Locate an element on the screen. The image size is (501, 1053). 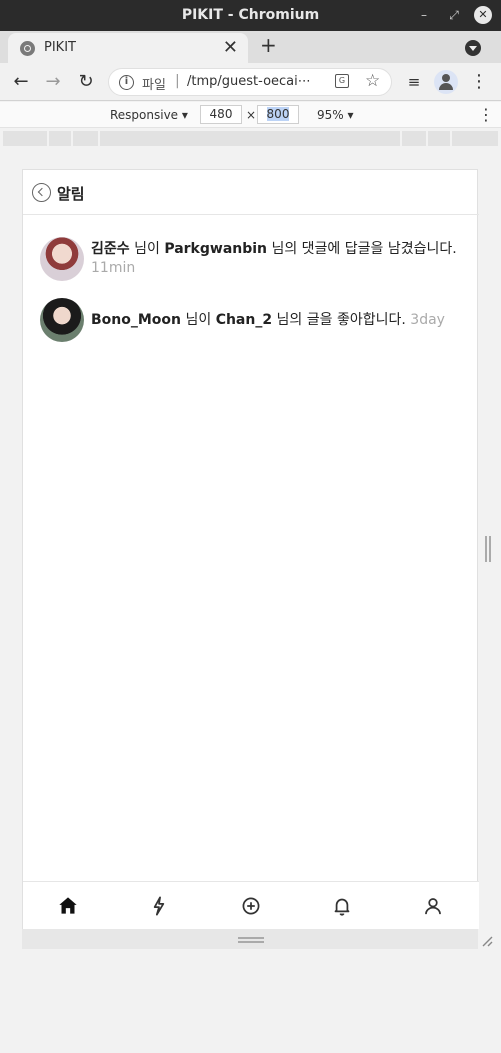
address-bar: i 파일 | /tmp/guest-oecai⋯ G ☆ is located at coordinates (250, 82).